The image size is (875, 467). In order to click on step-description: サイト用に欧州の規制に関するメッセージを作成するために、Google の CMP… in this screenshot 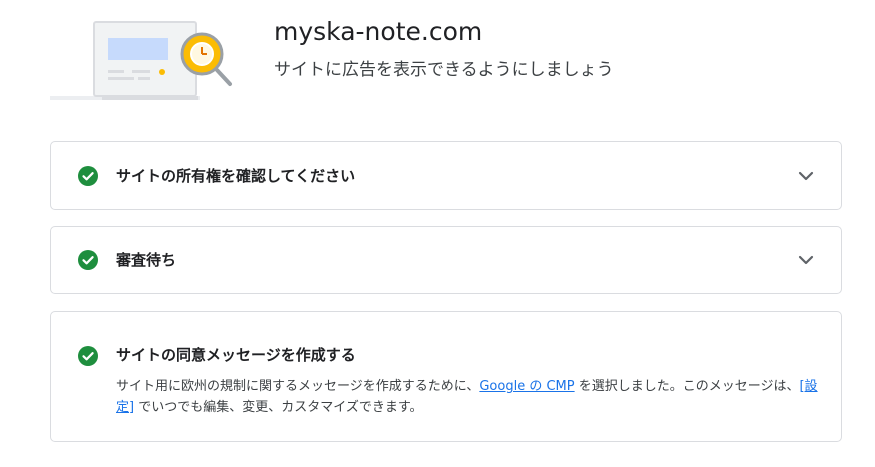, I will do `click(468, 397)`.